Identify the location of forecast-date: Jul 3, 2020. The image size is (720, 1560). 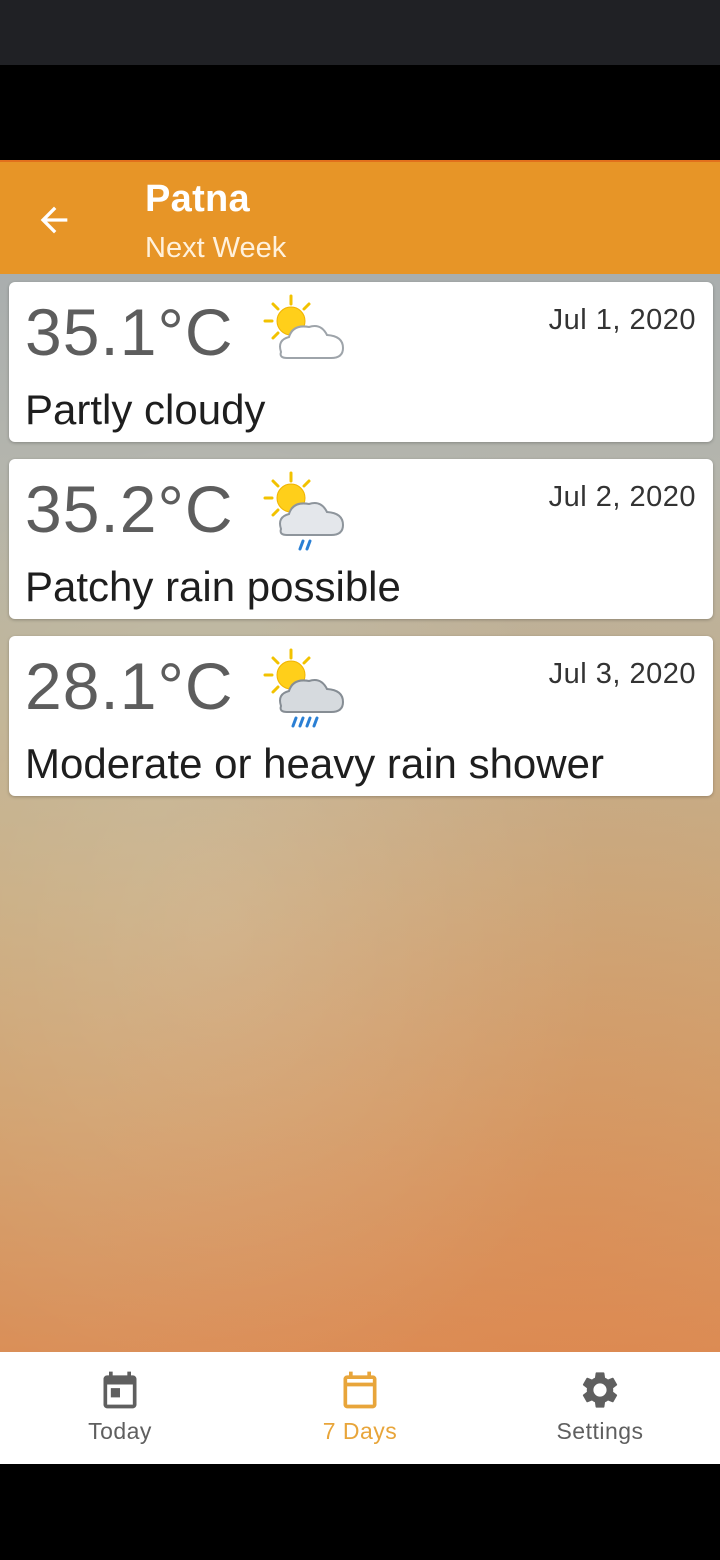
(622, 674).